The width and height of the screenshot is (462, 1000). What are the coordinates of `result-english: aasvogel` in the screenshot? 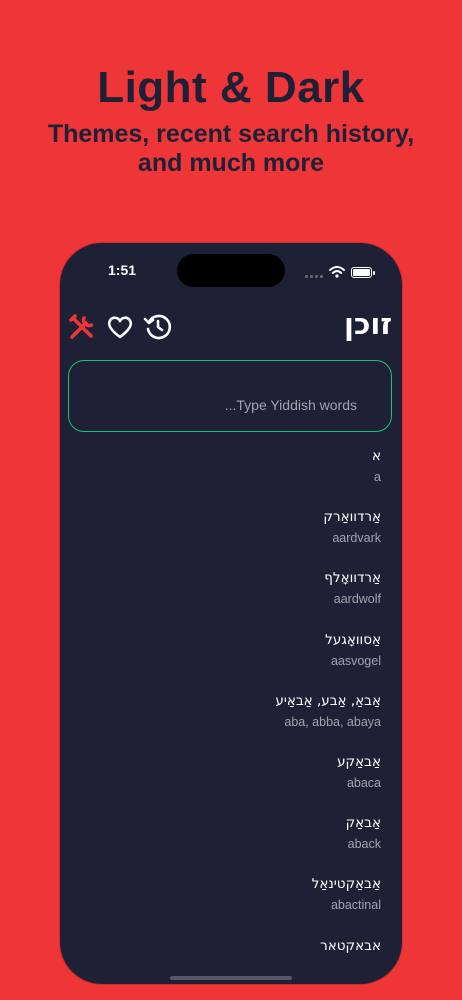 It's located at (355, 660).